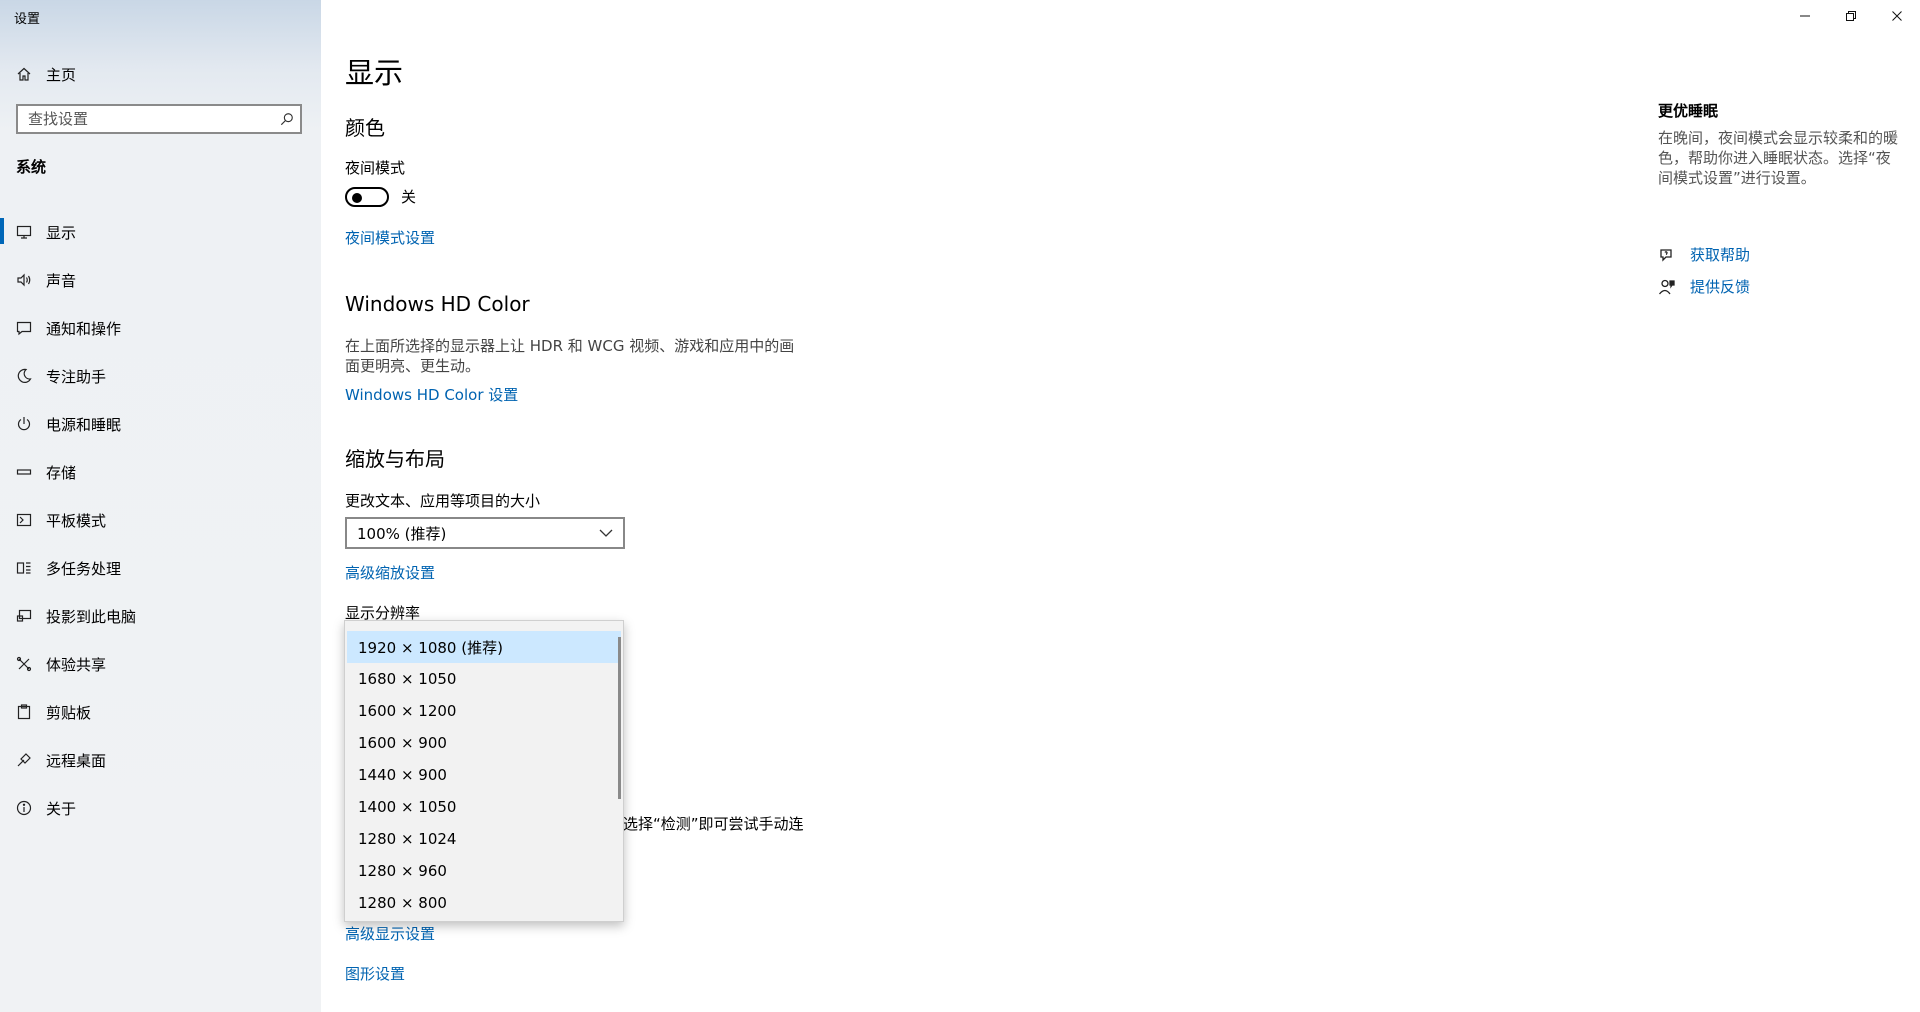  I want to click on notification-icon, so click(24, 328).